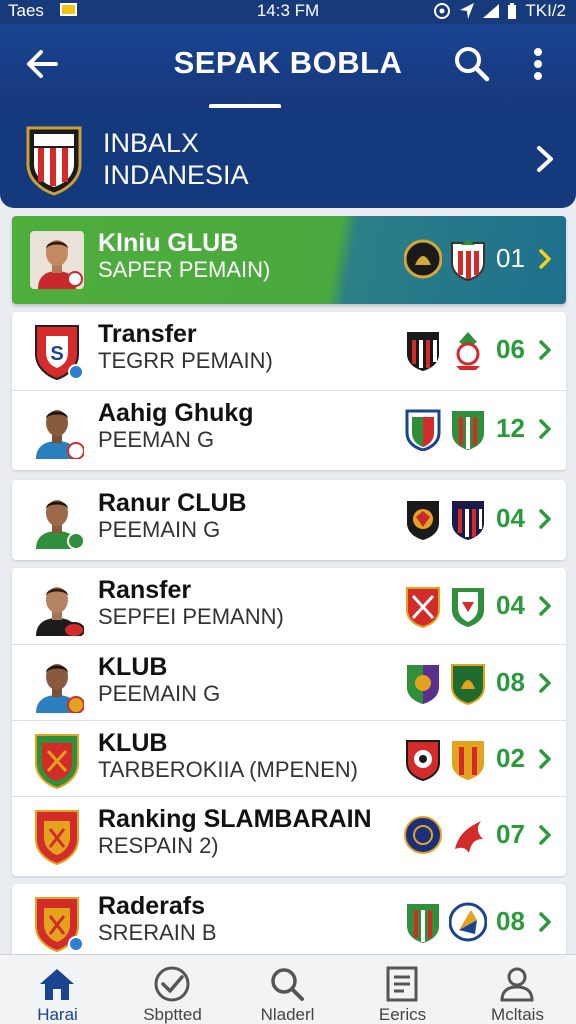 This screenshot has width=576, height=1024. I want to click on list-item: Ranking SLAMBARAIN RESPAIN 2) 07, so click(289, 835).